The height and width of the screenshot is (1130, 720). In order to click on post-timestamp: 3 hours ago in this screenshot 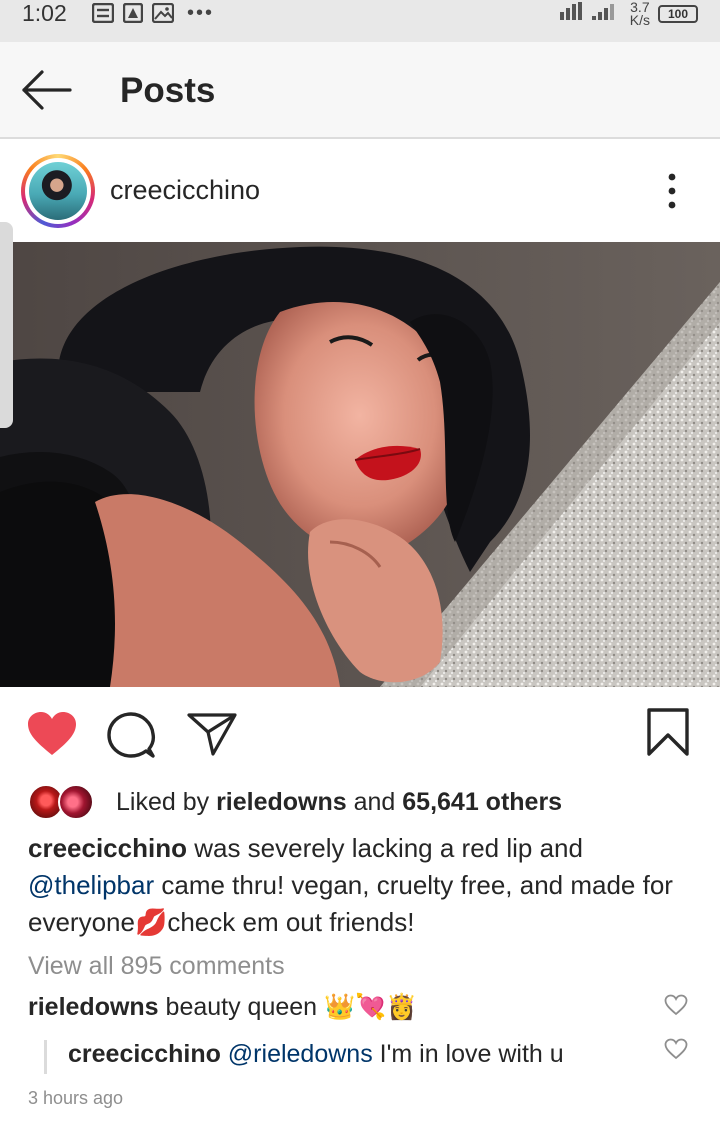, I will do `click(76, 1098)`.